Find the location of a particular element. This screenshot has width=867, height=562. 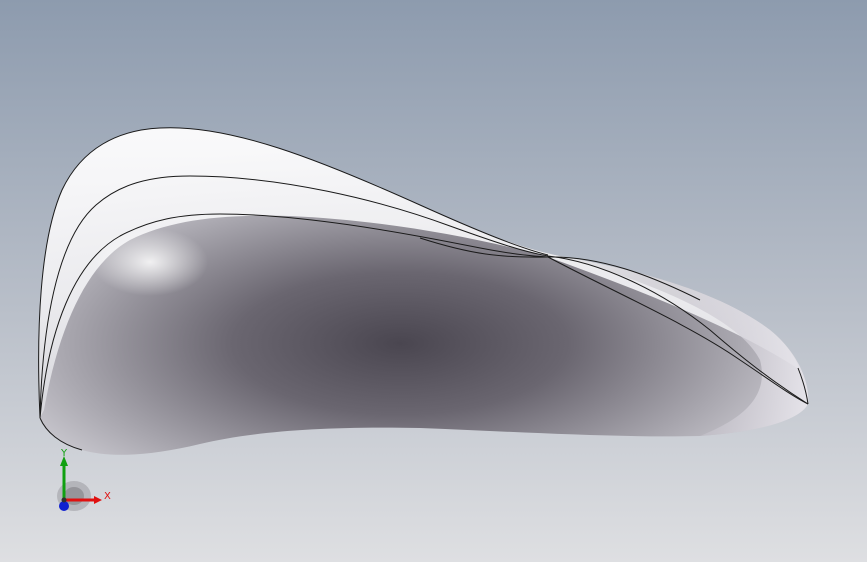

triad-x-label: X is located at coordinates (107, 496).